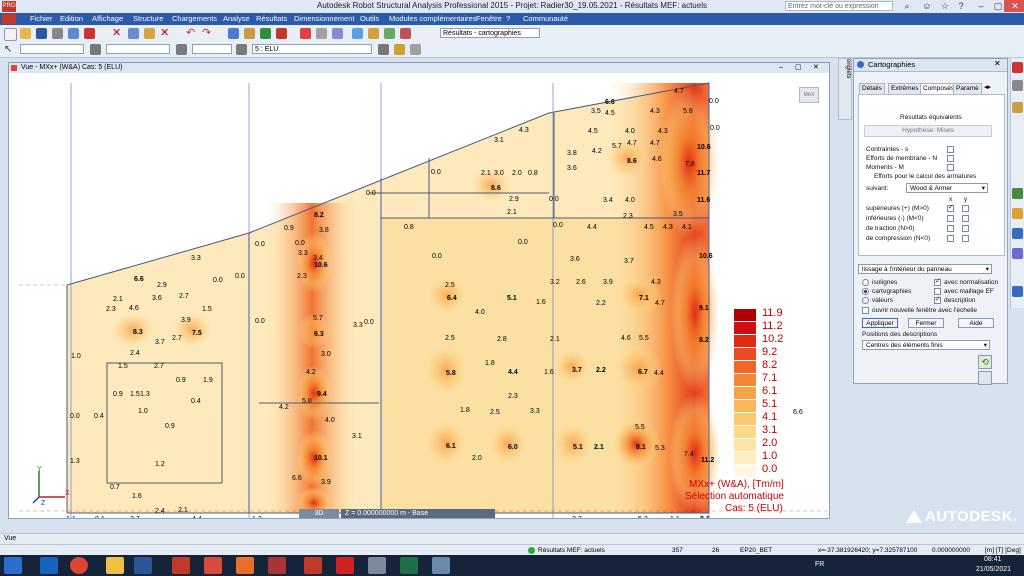 This screenshot has width=1024, height=576. Describe the element at coordinates (409, 565) in the screenshot. I see `taskbar-excel-icon` at that location.